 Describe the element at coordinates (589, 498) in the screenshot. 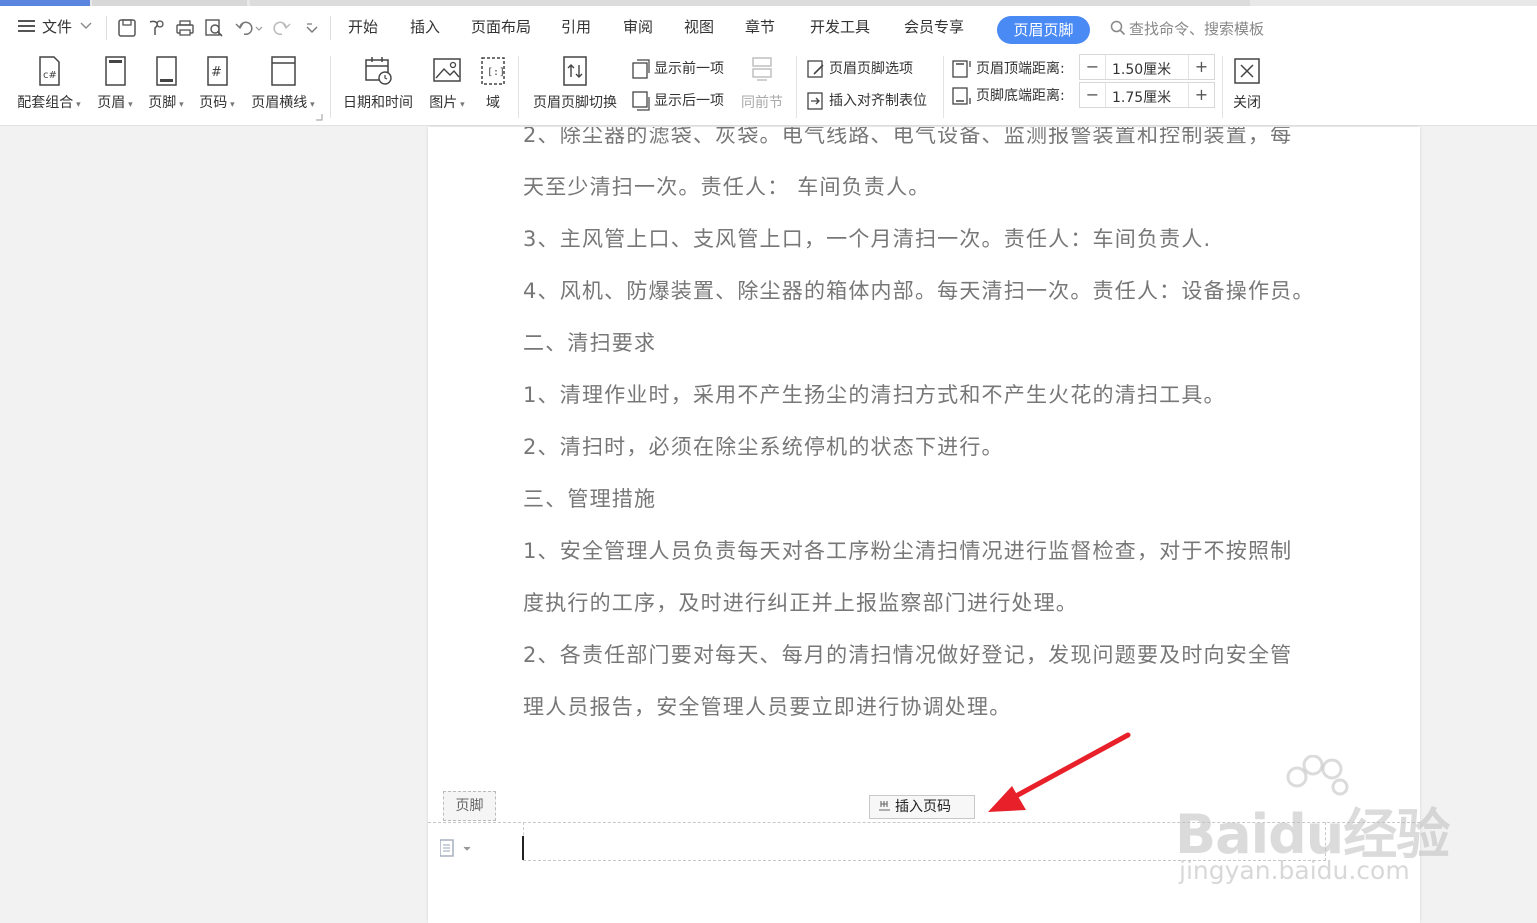

I see `heading: 三、管理措施` at that location.